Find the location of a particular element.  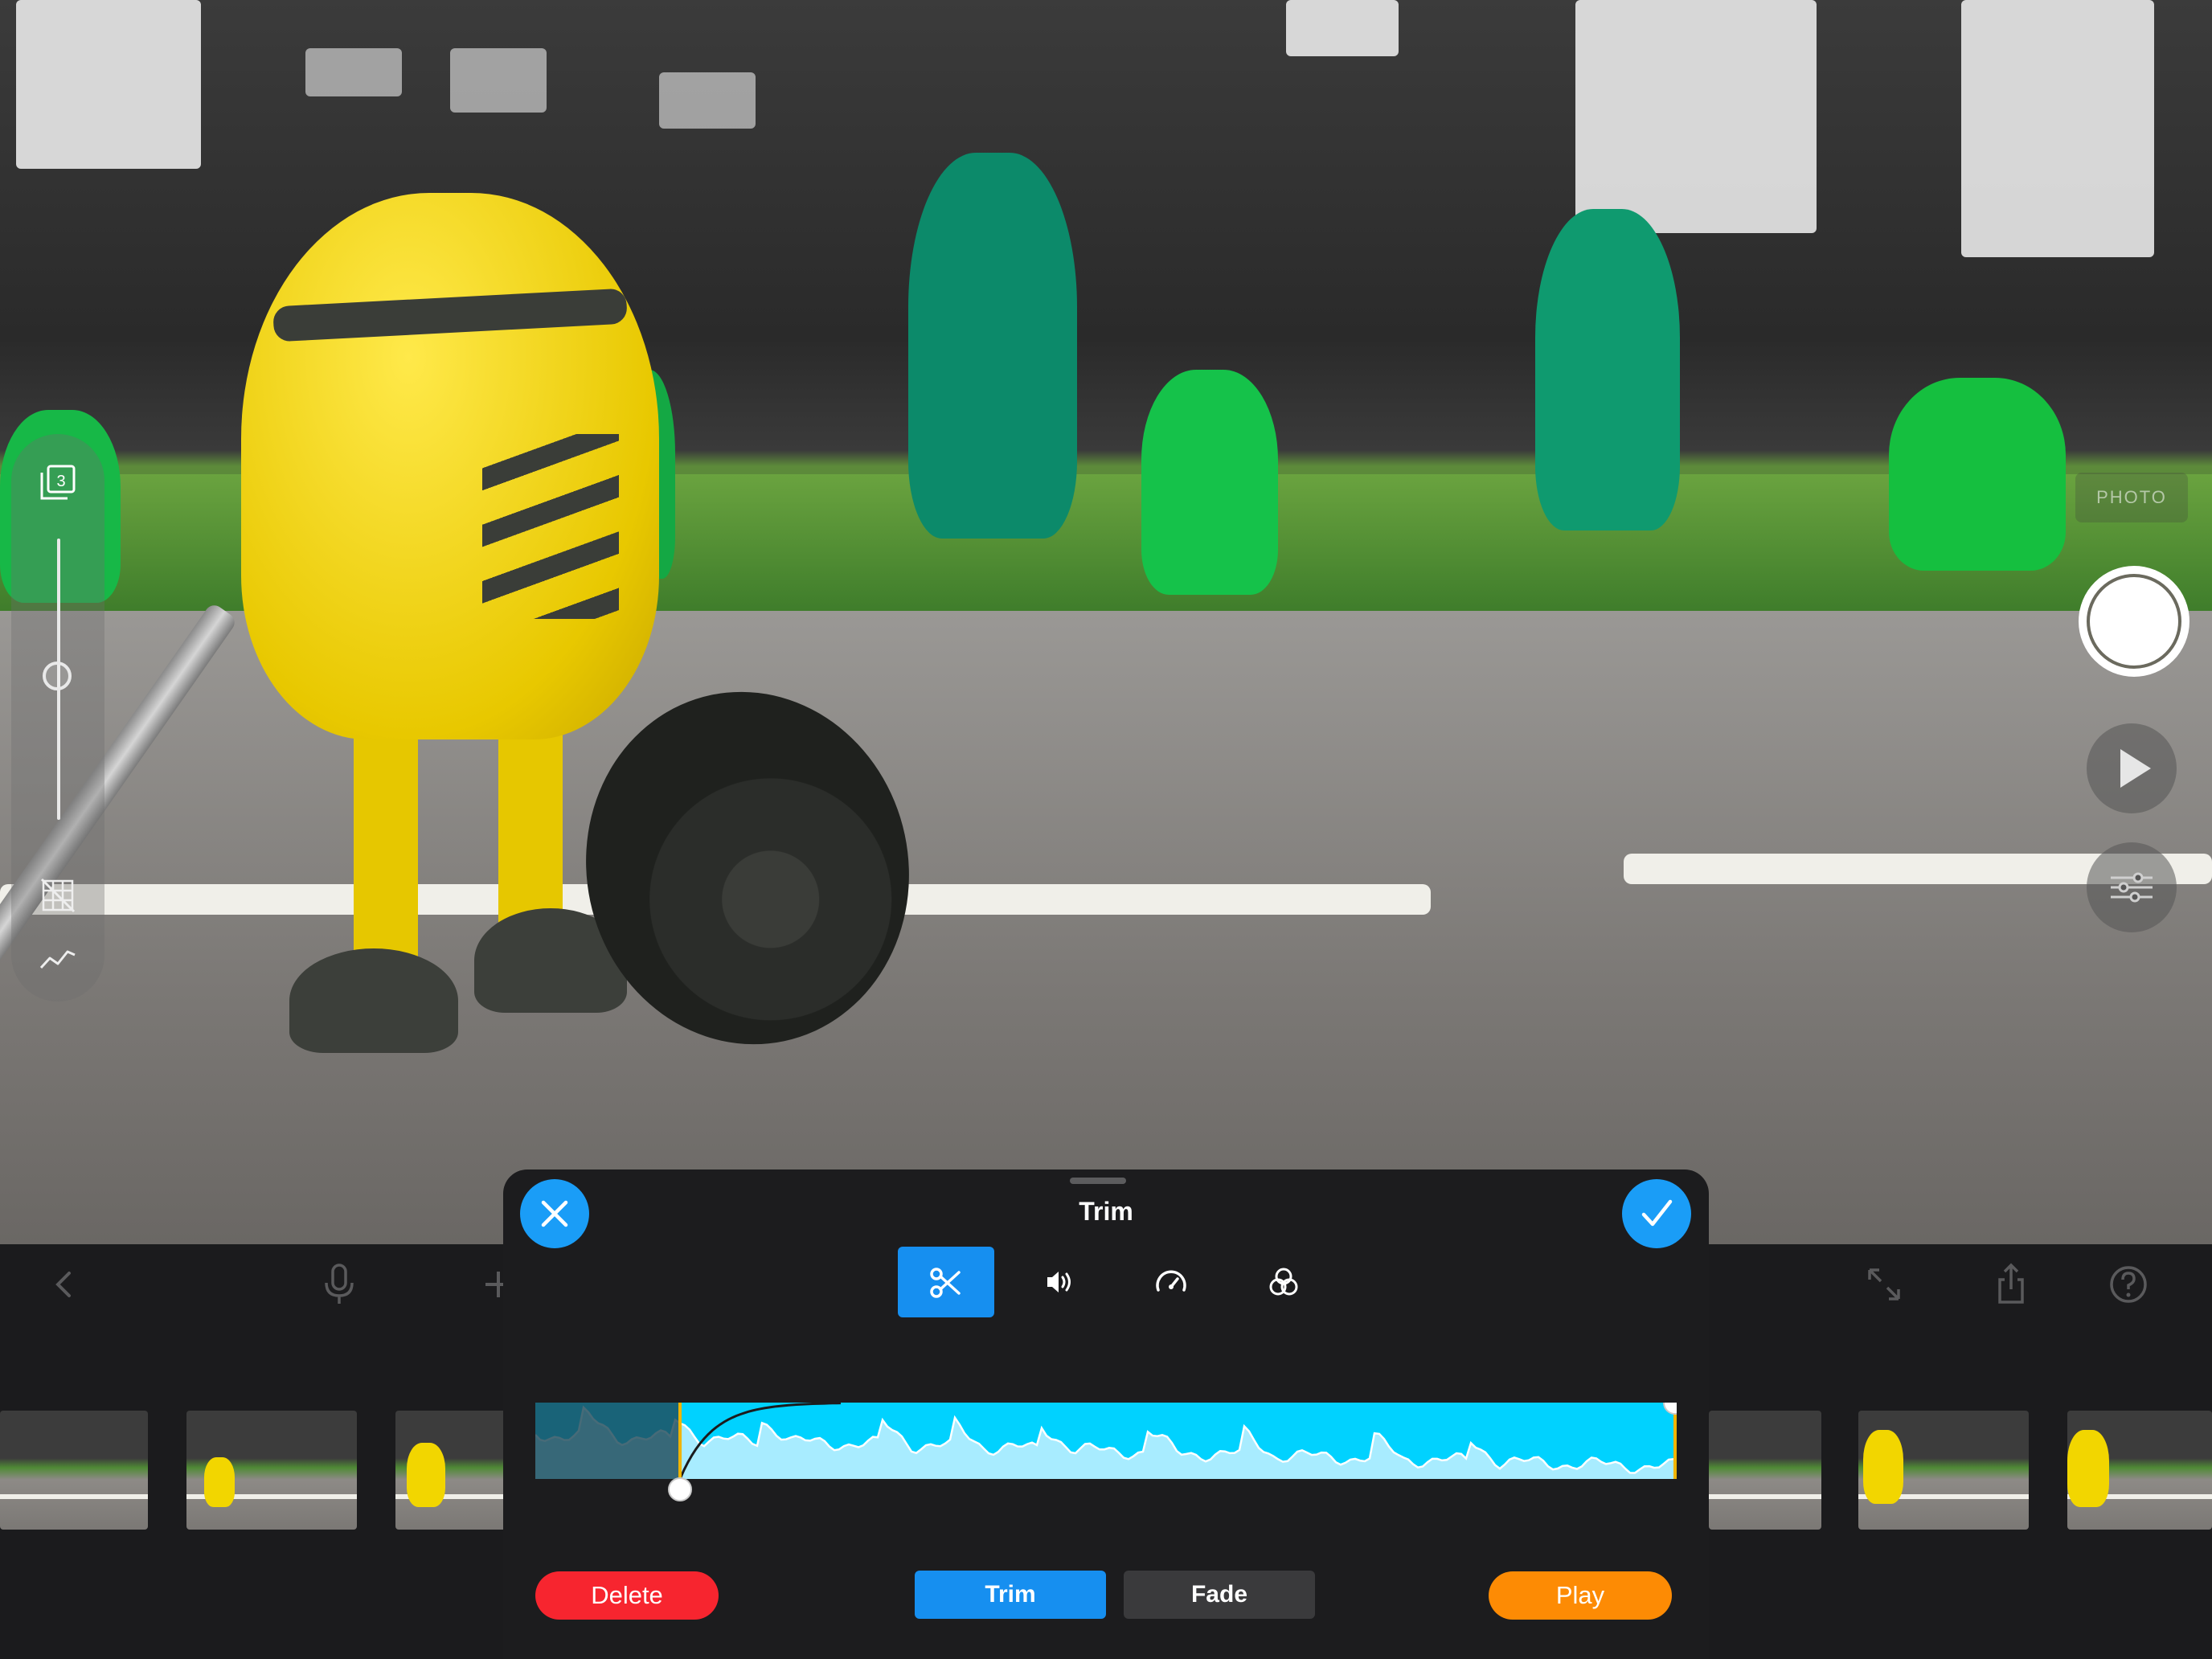

panel-title: Trim is located at coordinates (1106, 1211).